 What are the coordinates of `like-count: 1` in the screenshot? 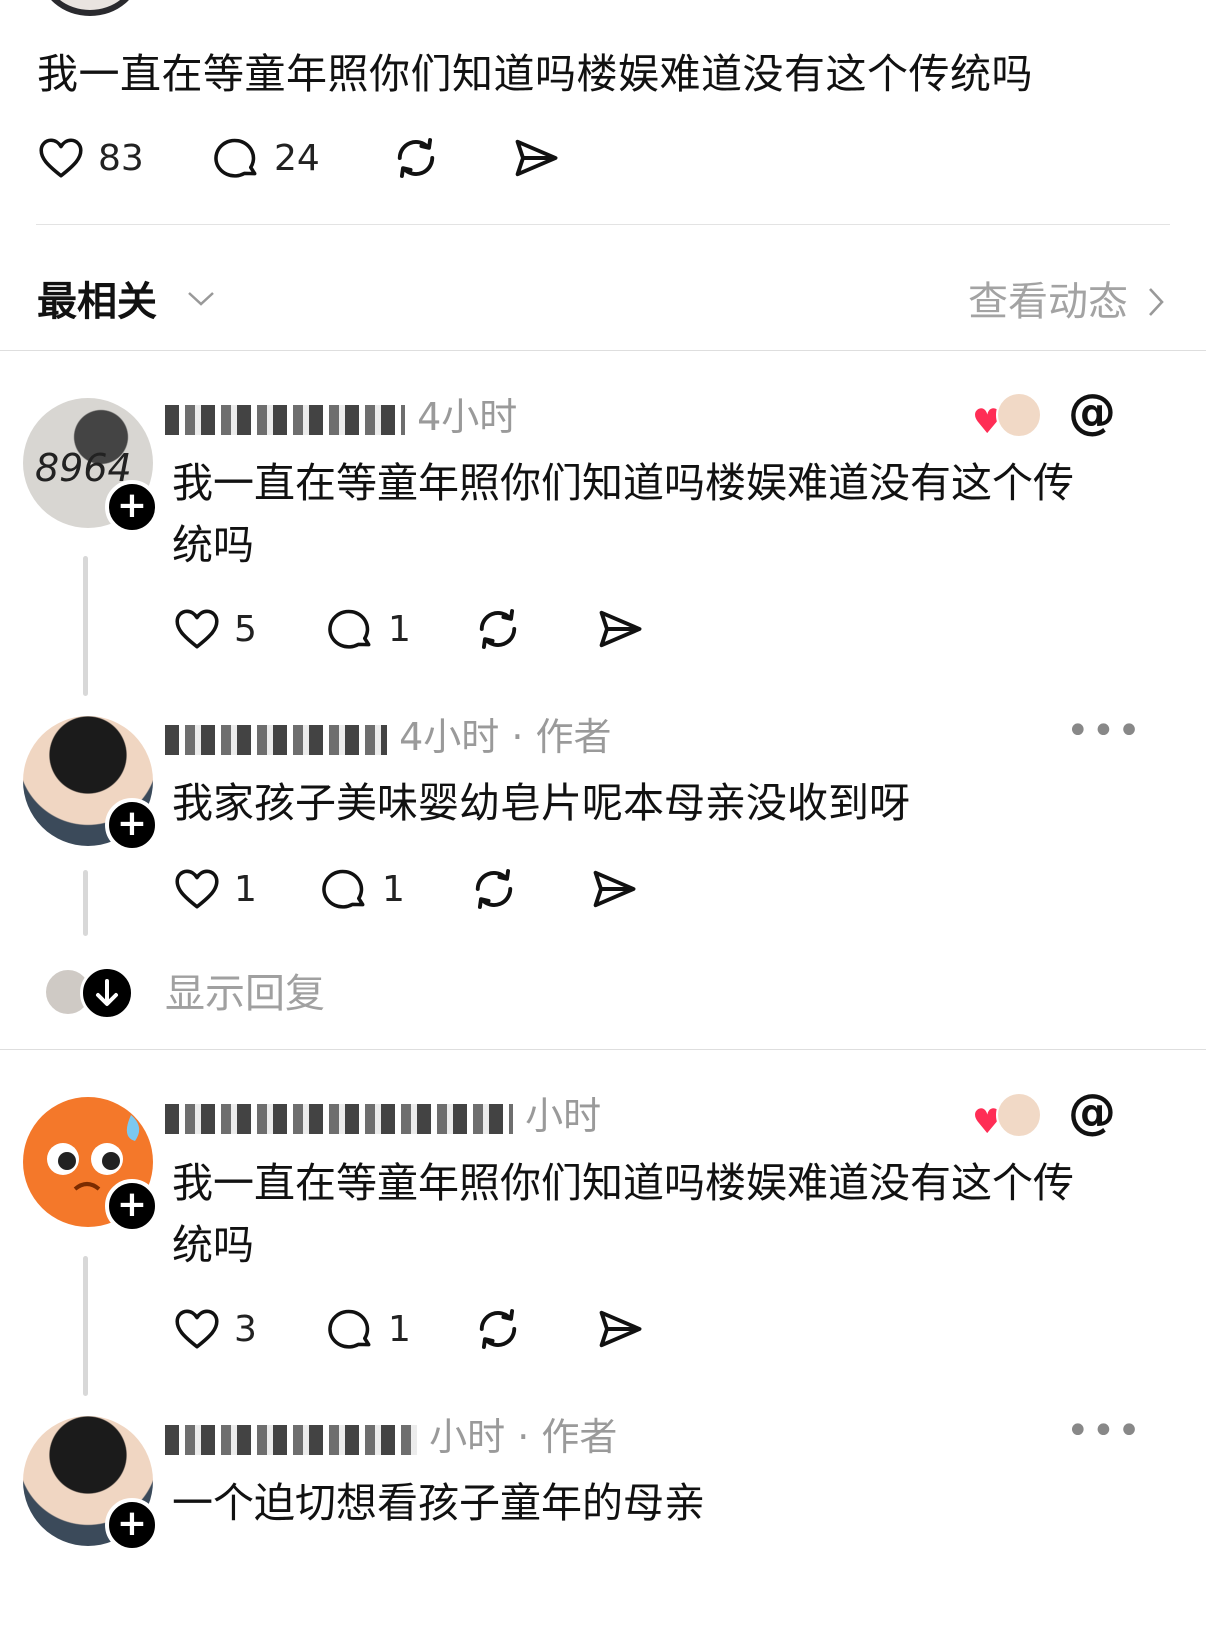 It's located at (245, 889).